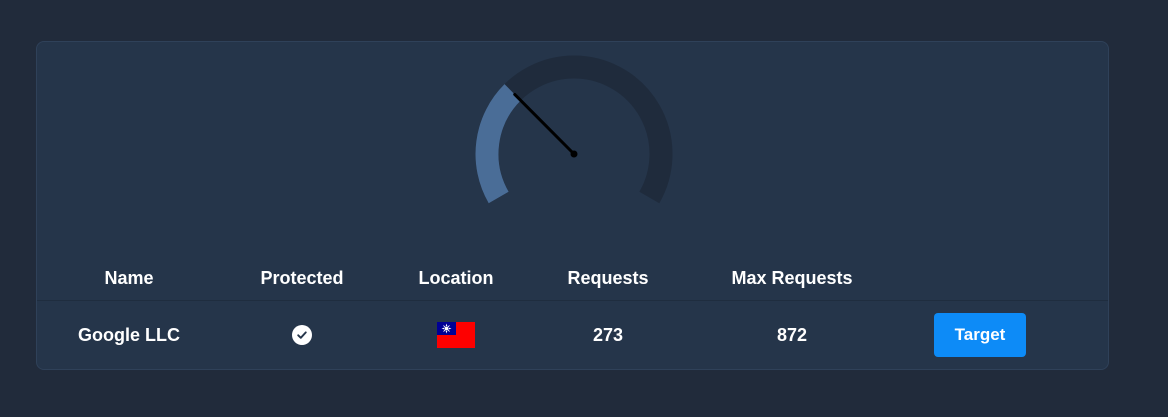  What do you see at coordinates (574, 154) in the screenshot?
I see `gauge-needle-hub` at bounding box center [574, 154].